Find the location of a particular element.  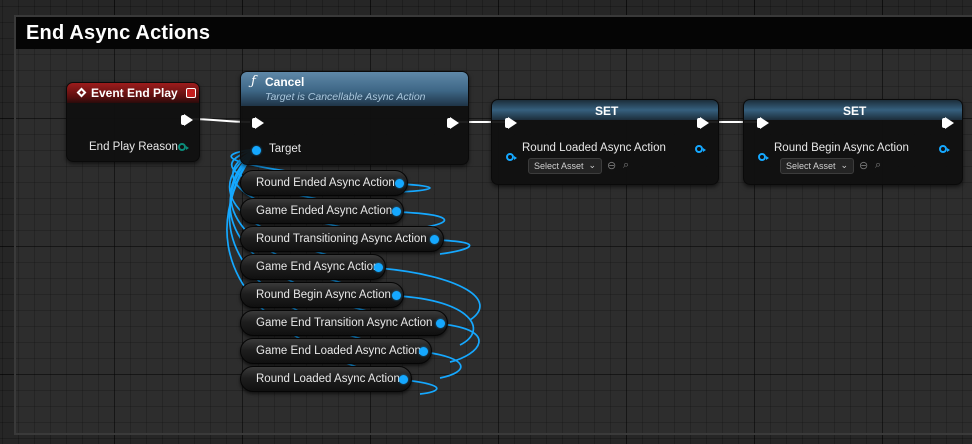

target-input-pin is located at coordinates (256, 150).